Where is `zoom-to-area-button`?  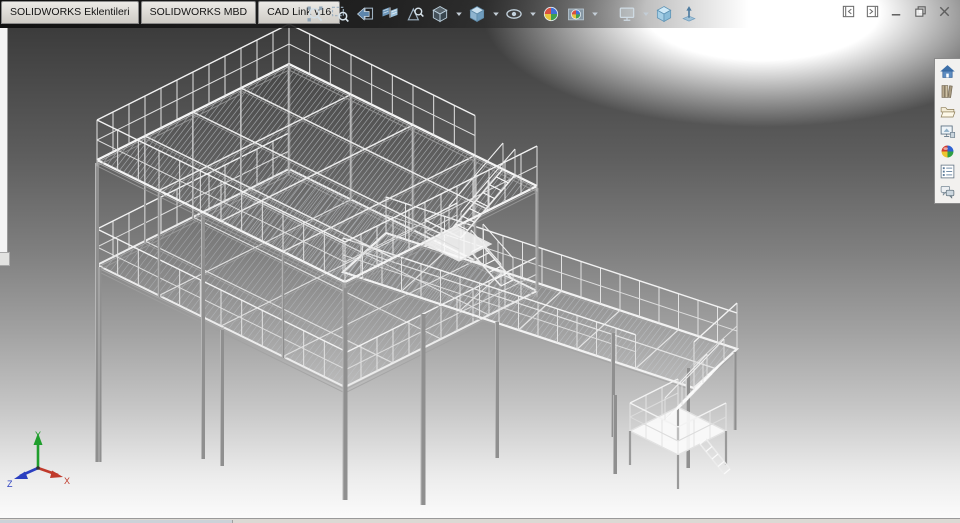
zoom-to-area-button is located at coordinates (340, 14).